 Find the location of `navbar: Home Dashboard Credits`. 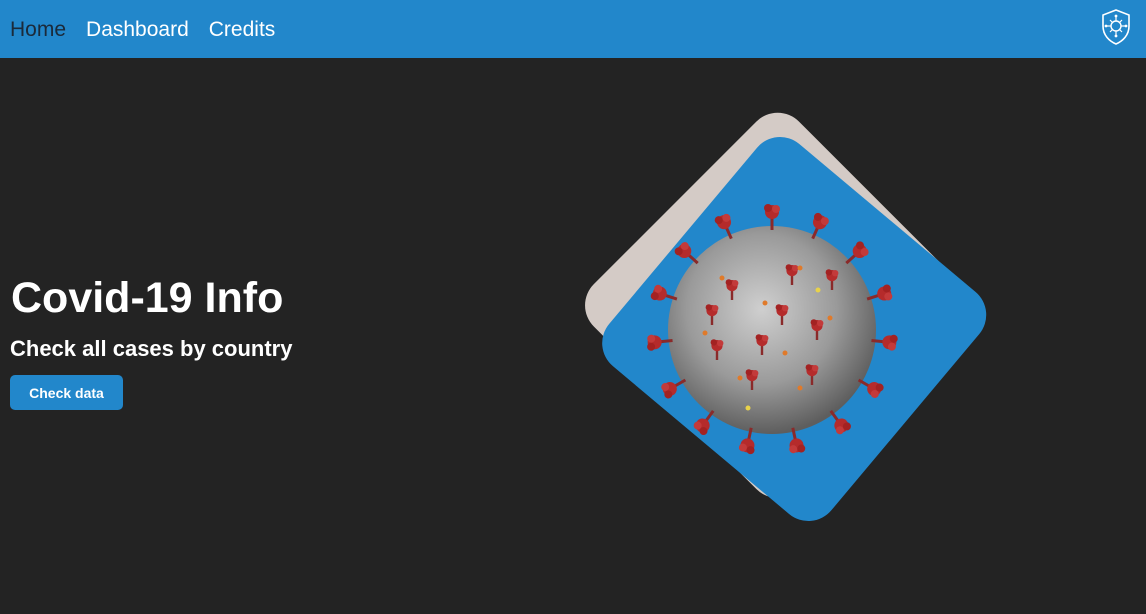

navbar: Home Dashboard Credits is located at coordinates (573, 29).